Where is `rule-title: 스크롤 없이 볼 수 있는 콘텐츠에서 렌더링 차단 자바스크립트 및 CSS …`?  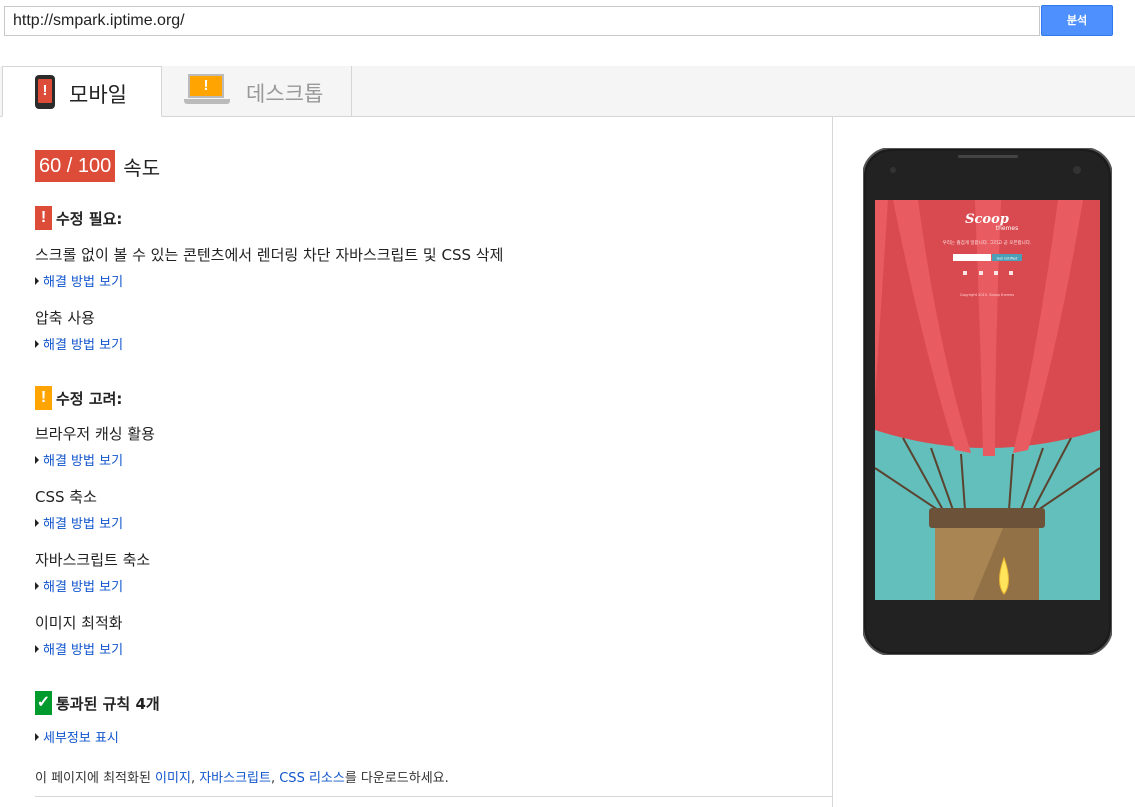
rule-title: 스크롤 없이 볼 수 있는 콘텐츠에서 렌더링 차단 자바스크립트 및 CSS … is located at coordinates (269, 255).